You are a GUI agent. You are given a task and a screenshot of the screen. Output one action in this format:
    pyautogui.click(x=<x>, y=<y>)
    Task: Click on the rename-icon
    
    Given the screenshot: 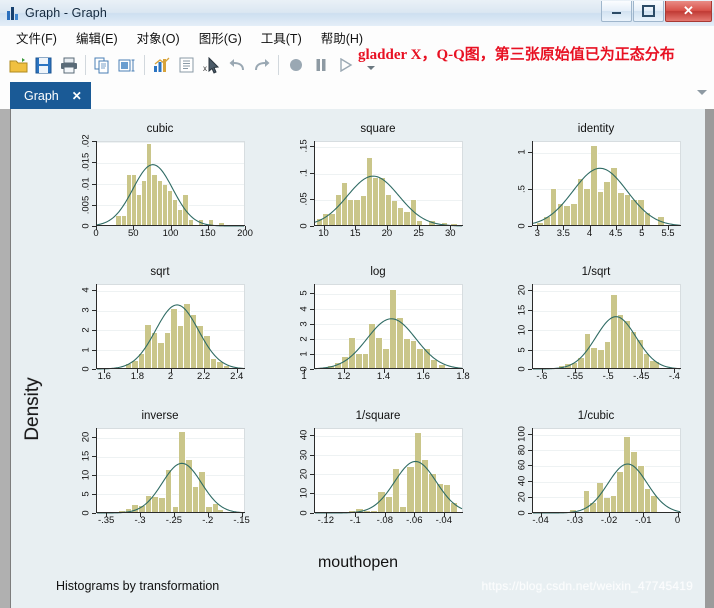 What is the action you would take?
    pyautogui.click(x=127, y=65)
    